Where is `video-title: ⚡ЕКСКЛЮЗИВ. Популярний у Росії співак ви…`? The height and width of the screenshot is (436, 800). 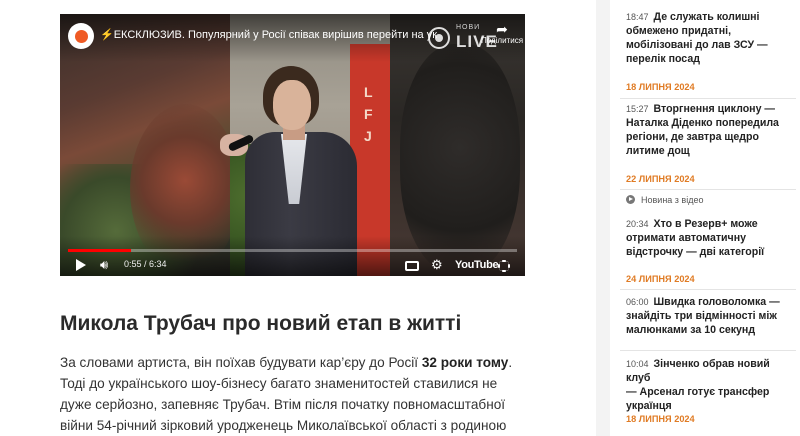 video-title: ⚡ЕКСКЛЮЗИВ. Популярний у Росії співак ви… is located at coordinates (276, 36).